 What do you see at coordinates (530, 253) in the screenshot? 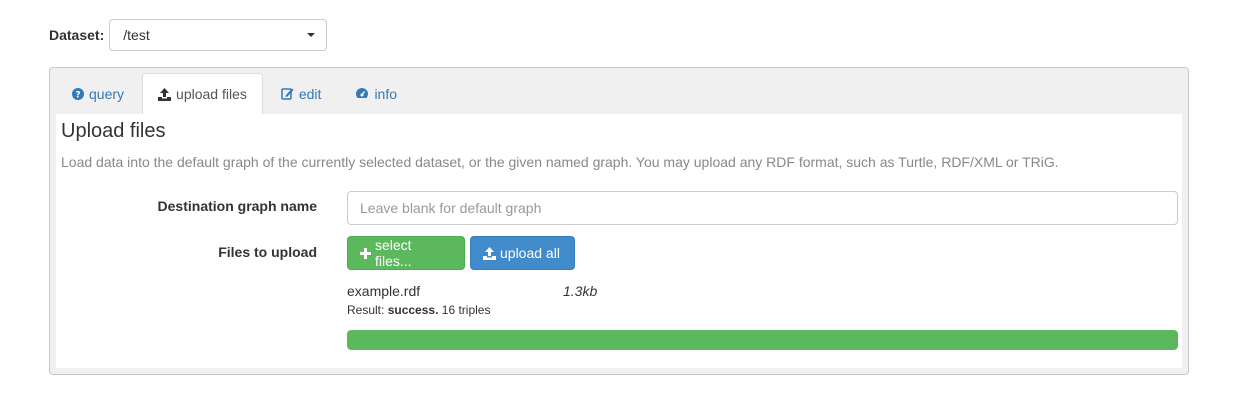
I see `upload-all-label: upload all` at bounding box center [530, 253].